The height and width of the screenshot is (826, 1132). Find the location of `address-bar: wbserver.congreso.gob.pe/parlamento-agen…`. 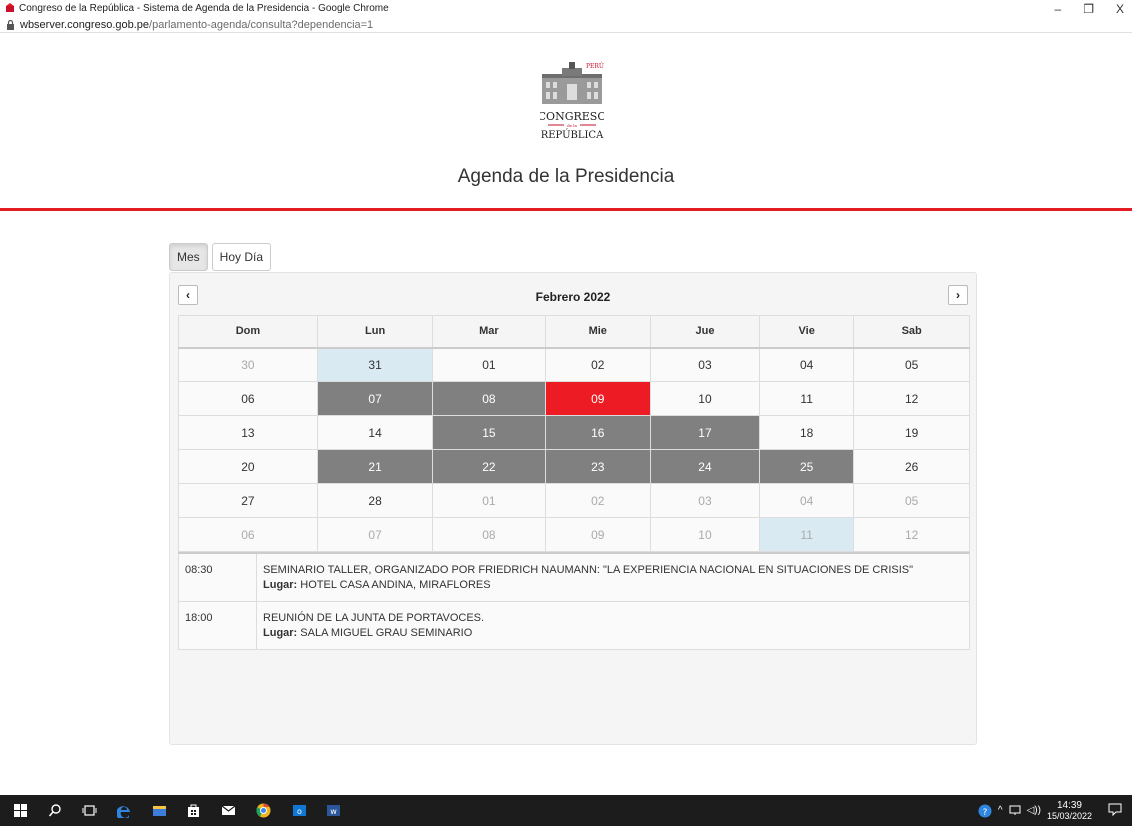

address-bar: wbserver.congreso.gob.pe/parlamento-agen… is located at coordinates (566, 24).